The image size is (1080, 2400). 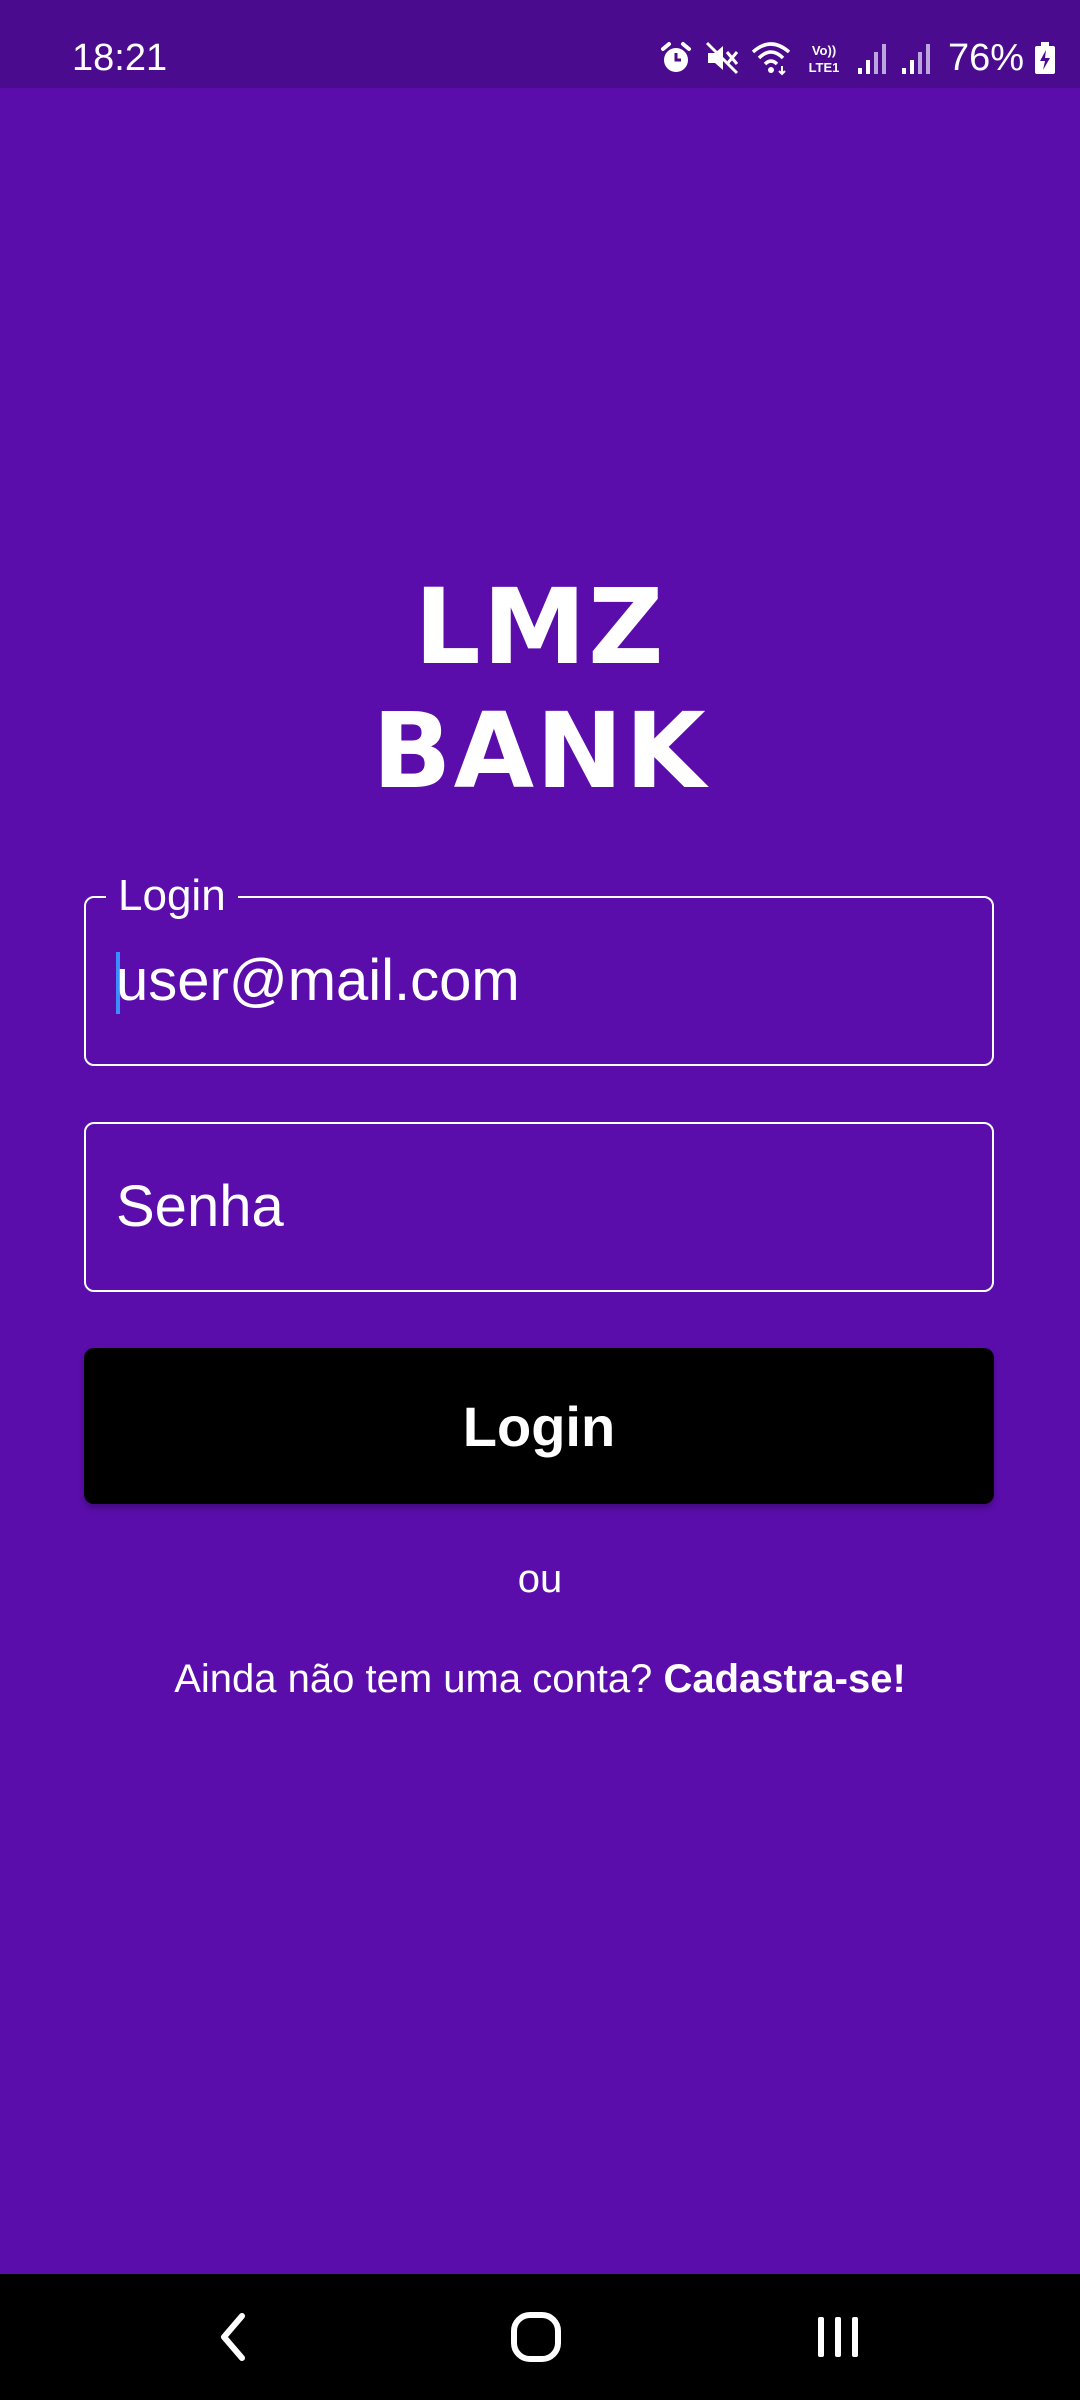 What do you see at coordinates (676, 58) in the screenshot?
I see `alarm-icon` at bounding box center [676, 58].